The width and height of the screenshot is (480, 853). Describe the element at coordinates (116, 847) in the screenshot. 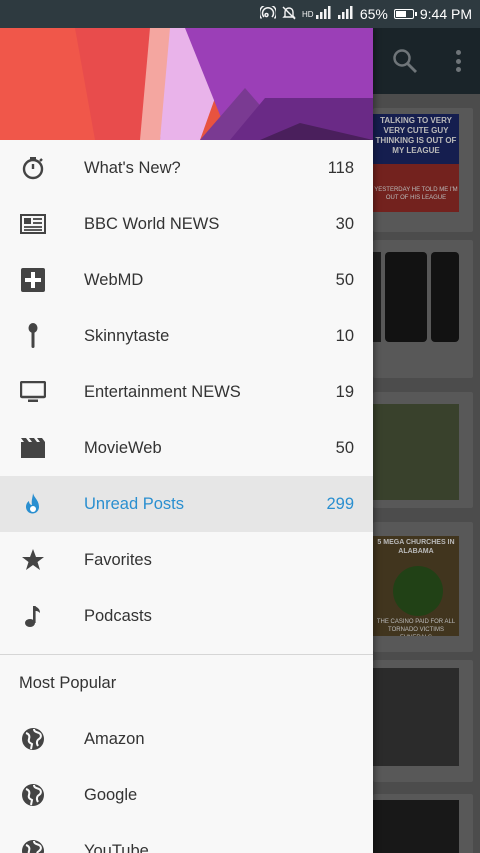

I see `drawer-item-label: YouTube` at that location.